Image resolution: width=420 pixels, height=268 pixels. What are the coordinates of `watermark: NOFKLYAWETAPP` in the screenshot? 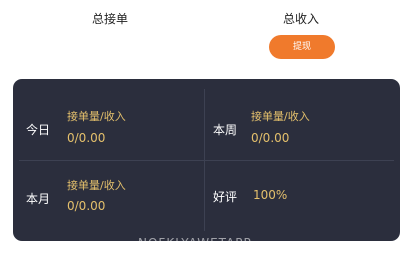 It's located at (195, 243).